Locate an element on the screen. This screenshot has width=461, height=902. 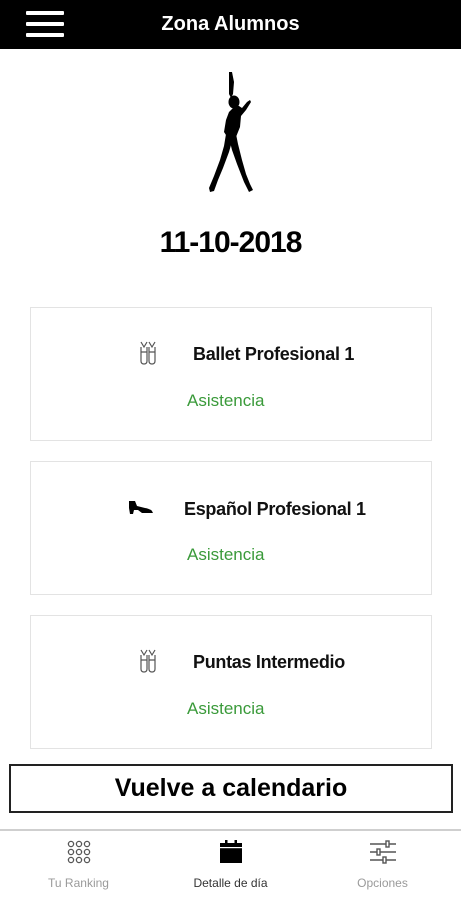
calendar-icon is located at coordinates (230, 851).